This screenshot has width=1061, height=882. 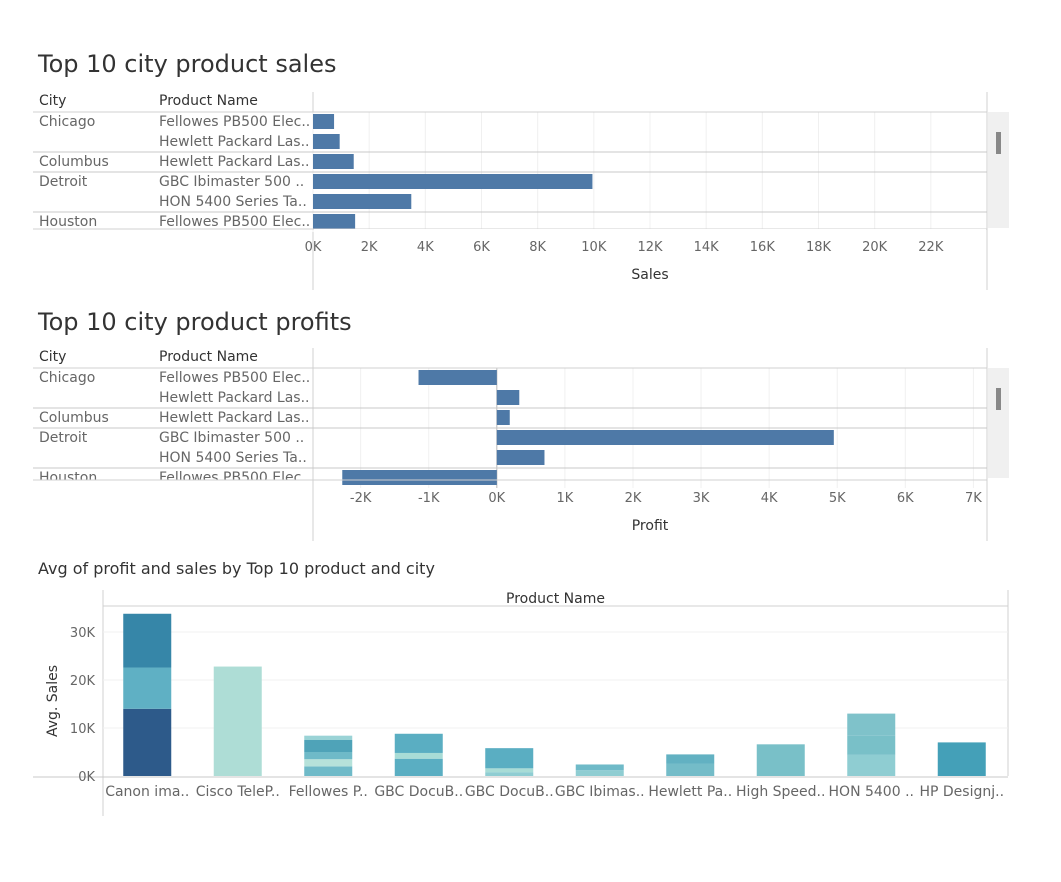 What do you see at coordinates (780, 792) in the screenshot?
I see `avg-category-label: High Speed..` at bounding box center [780, 792].